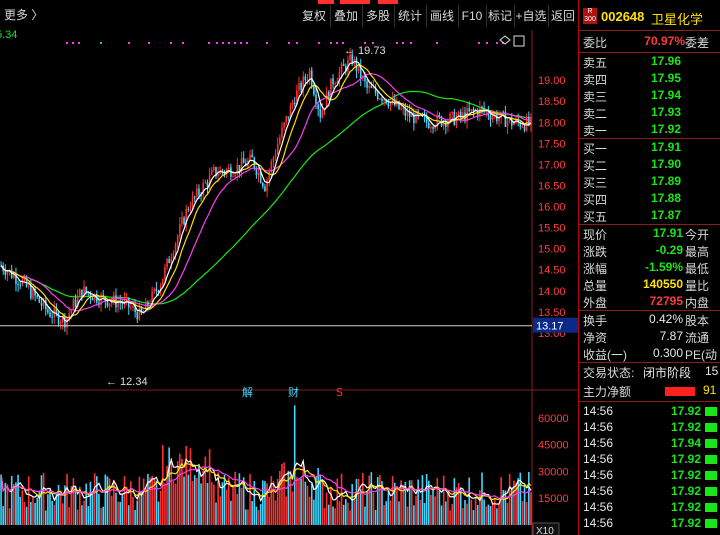  What do you see at coordinates (649, 149) in the screenshot?
I see `bid-row: 买一 17.91` at bounding box center [649, 149].